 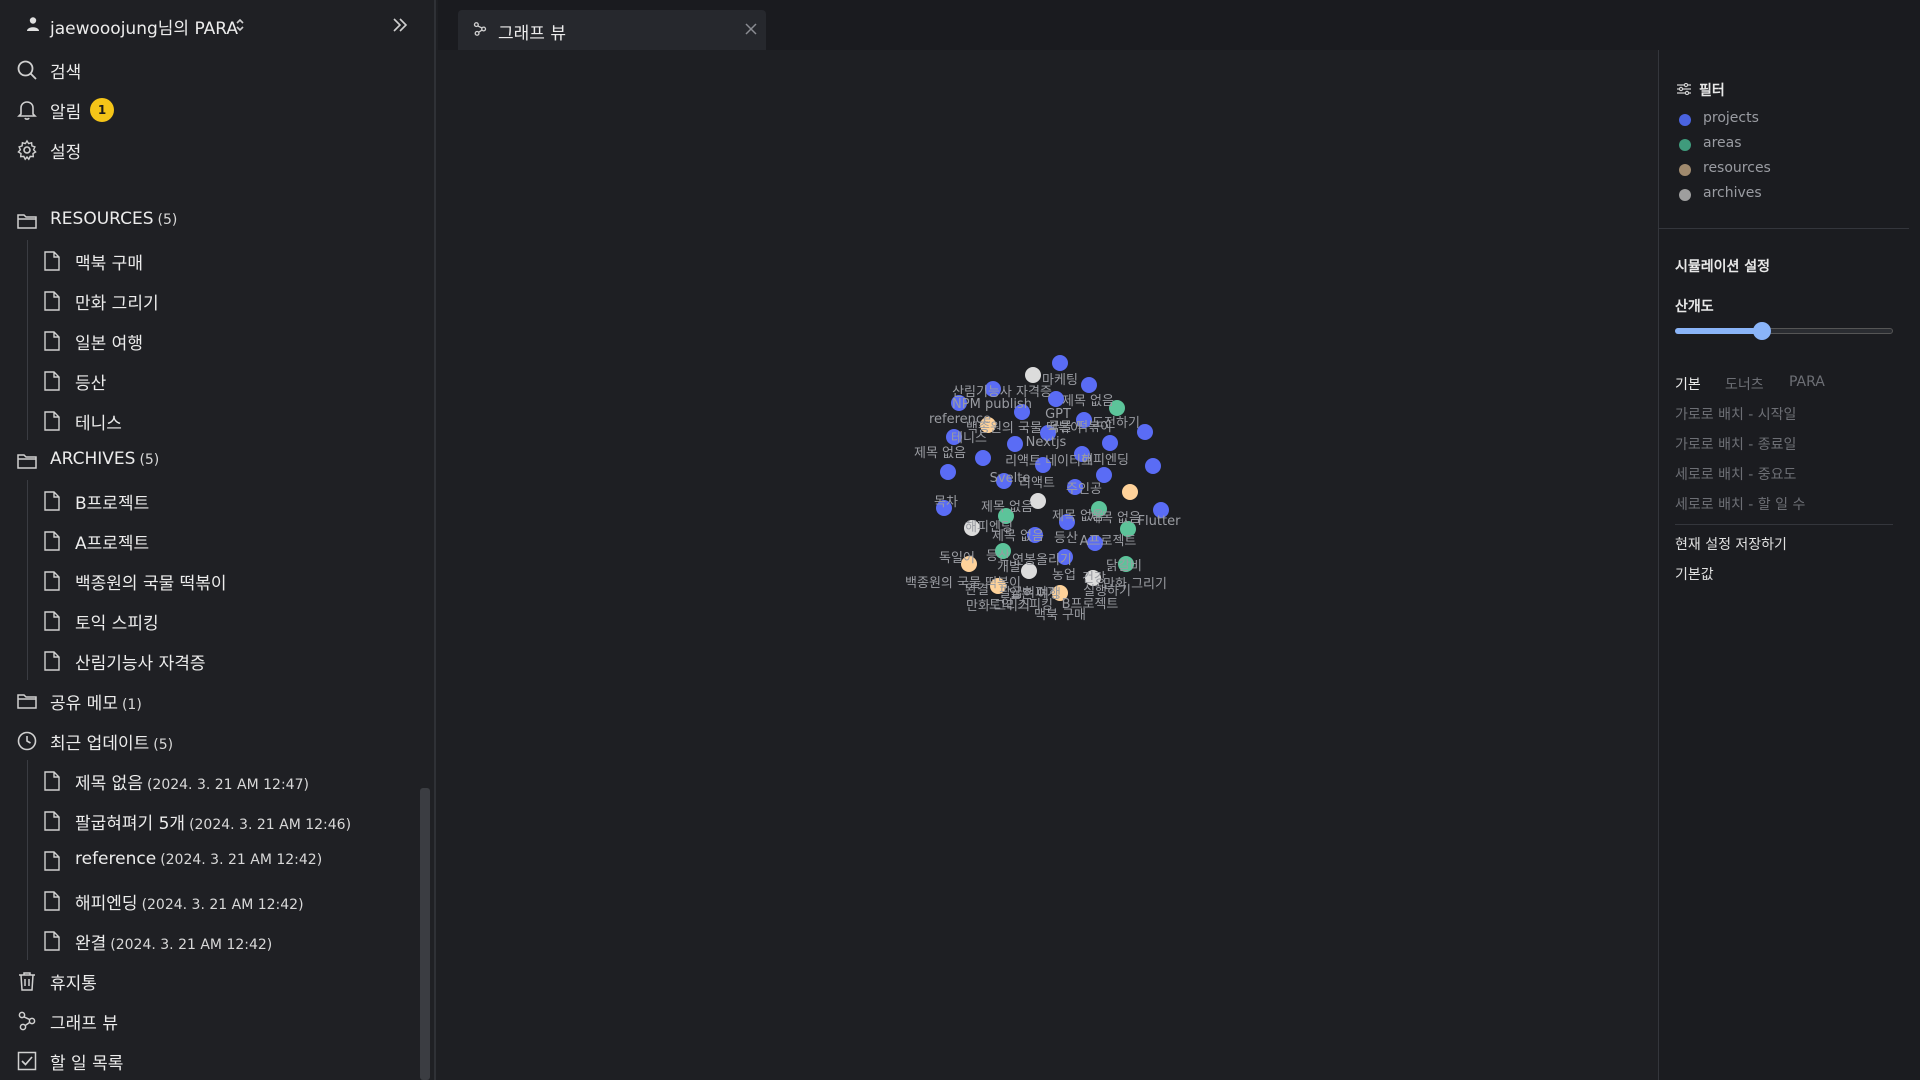 I want to click on spread-slider, so click(x=1784, y=331).